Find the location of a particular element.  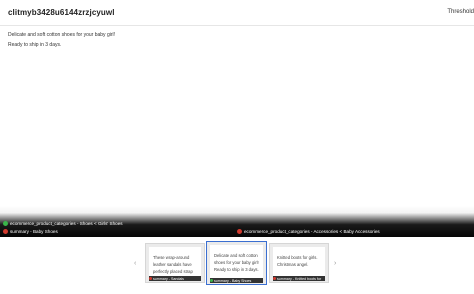

content-line-2: Ready to ship in 3 days. is located at coordinates (35, 45).